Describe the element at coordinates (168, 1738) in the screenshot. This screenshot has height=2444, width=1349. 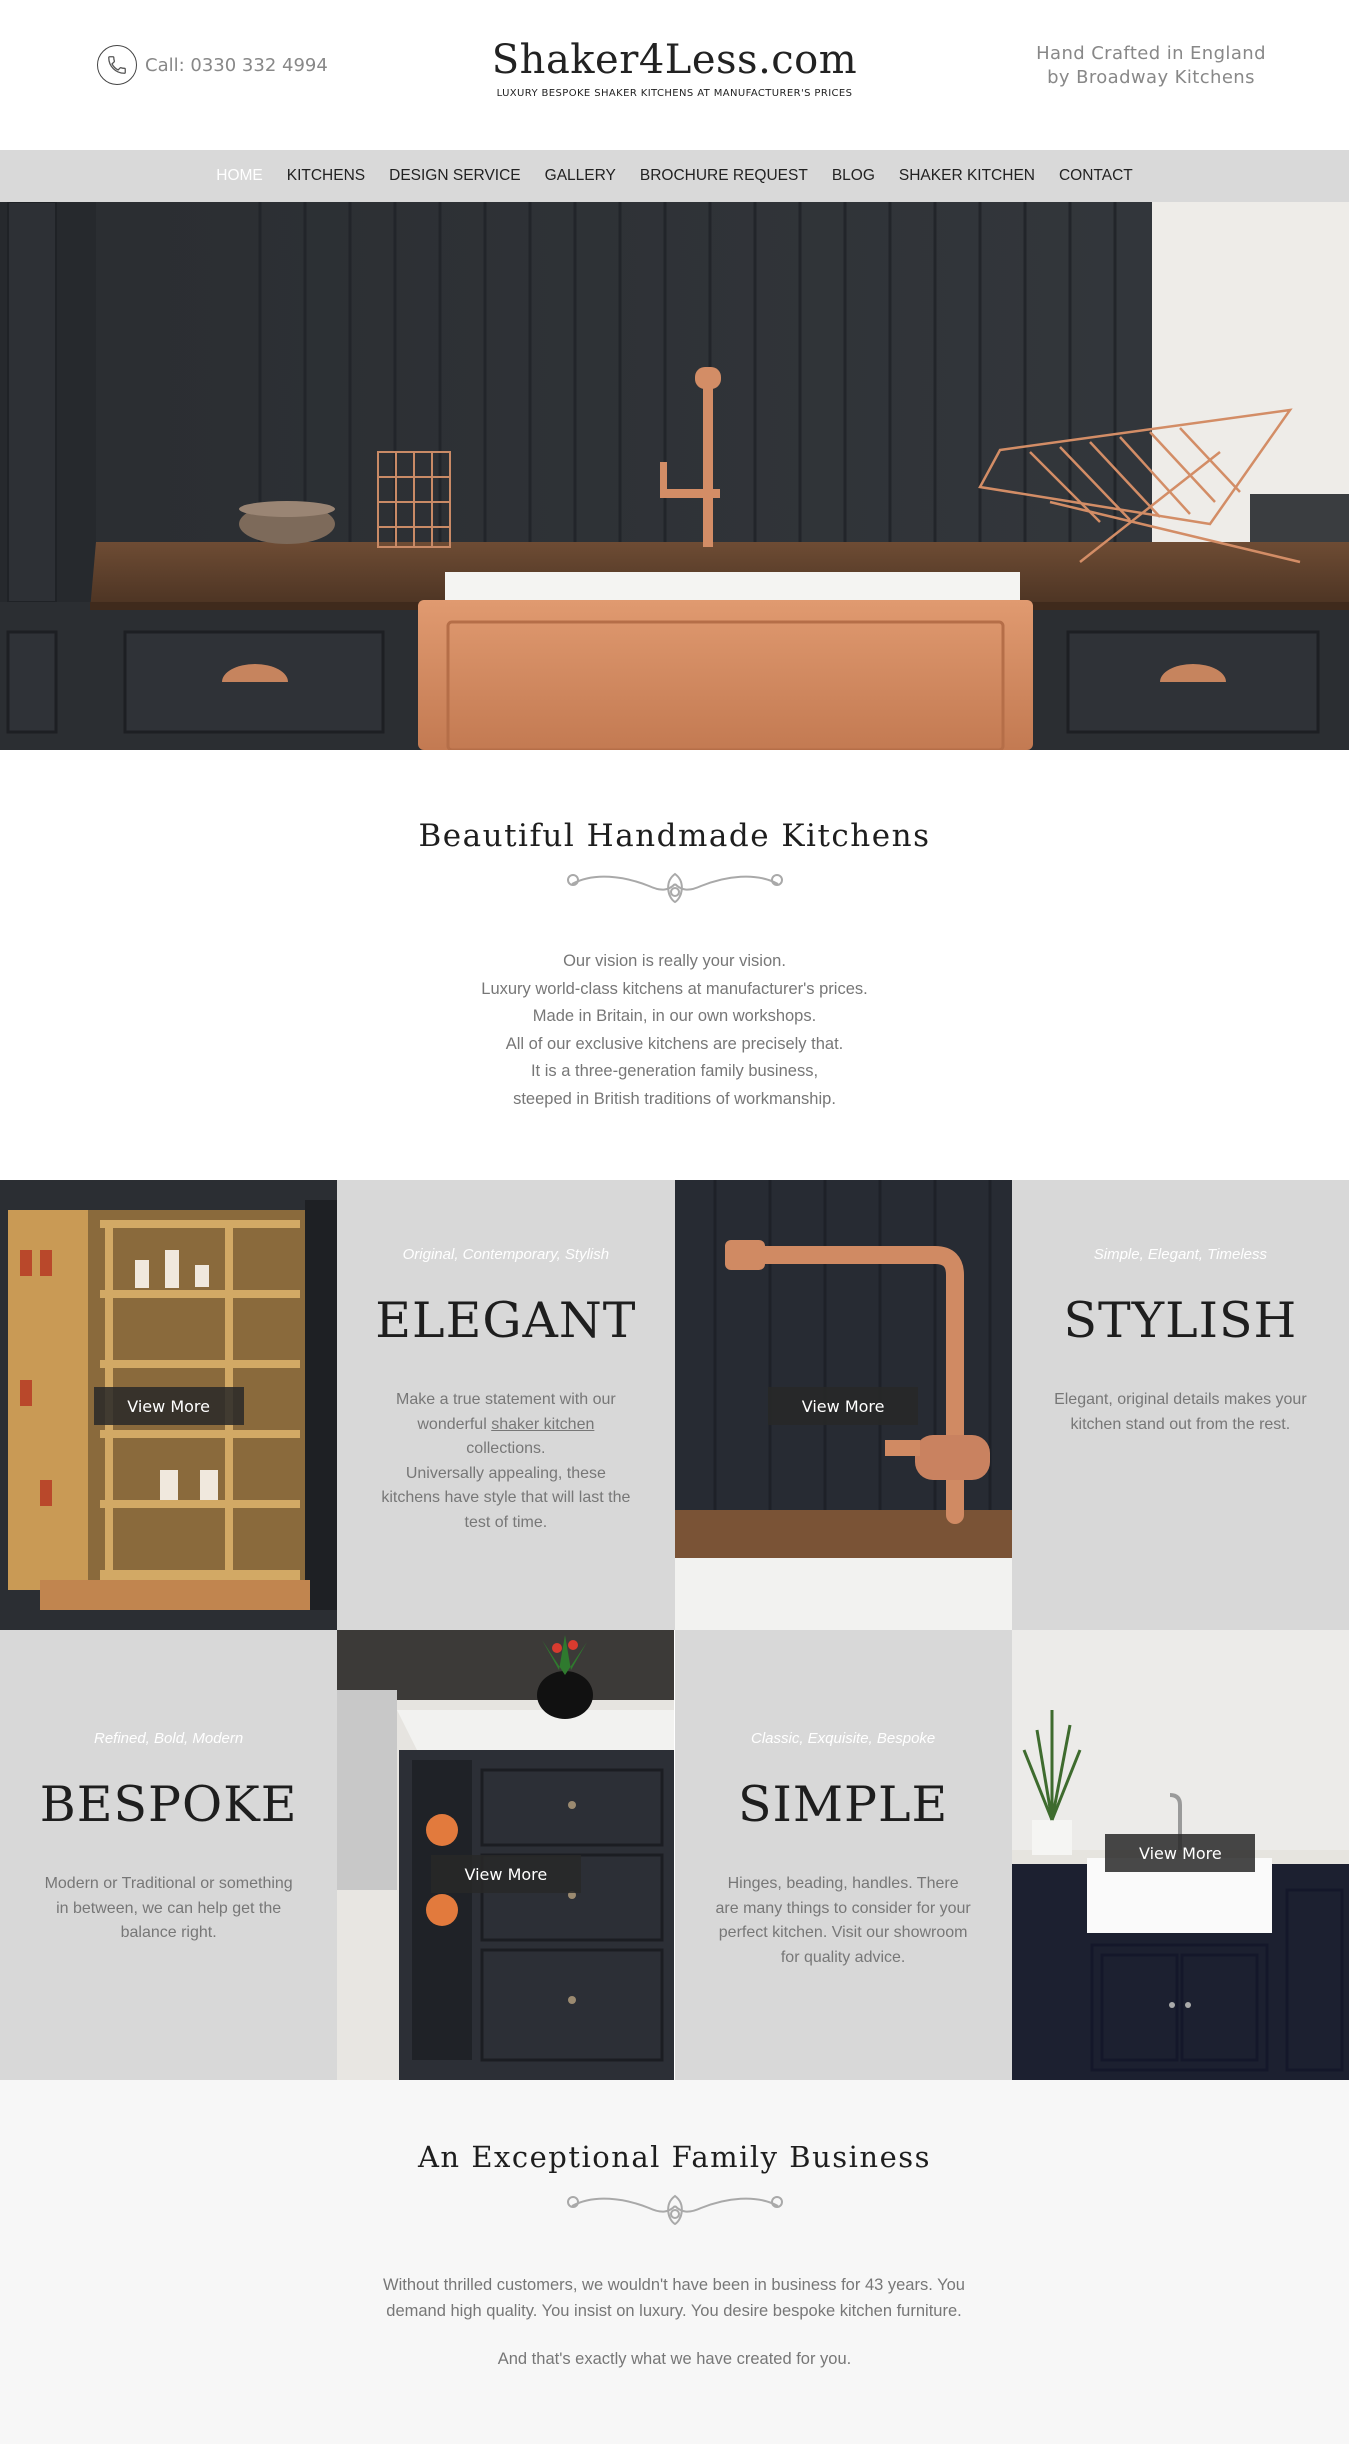
I see `bespoke-tagline: Refined, Bold, Modern` at that location.